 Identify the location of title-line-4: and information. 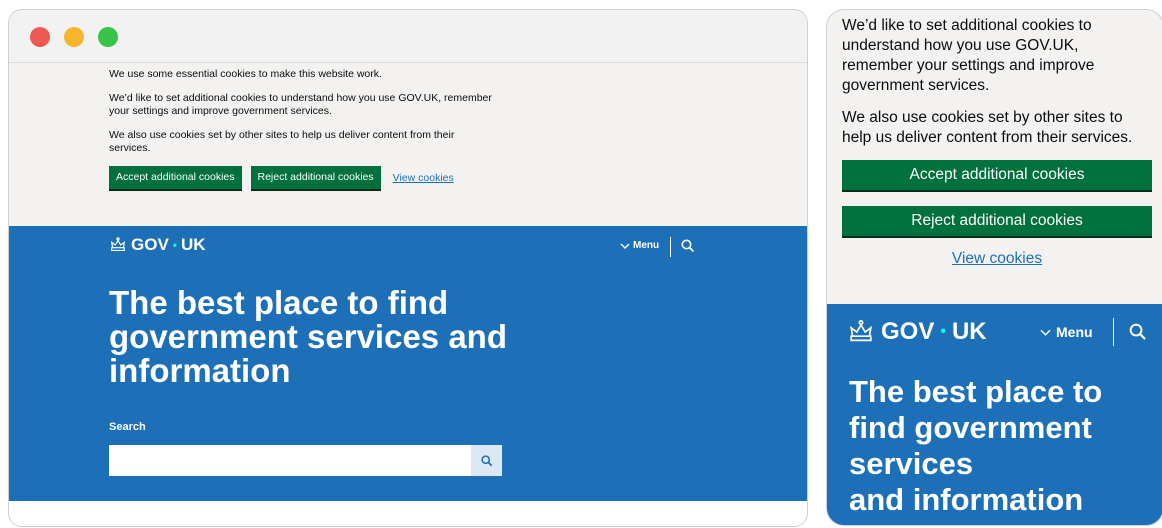
(966, 499).